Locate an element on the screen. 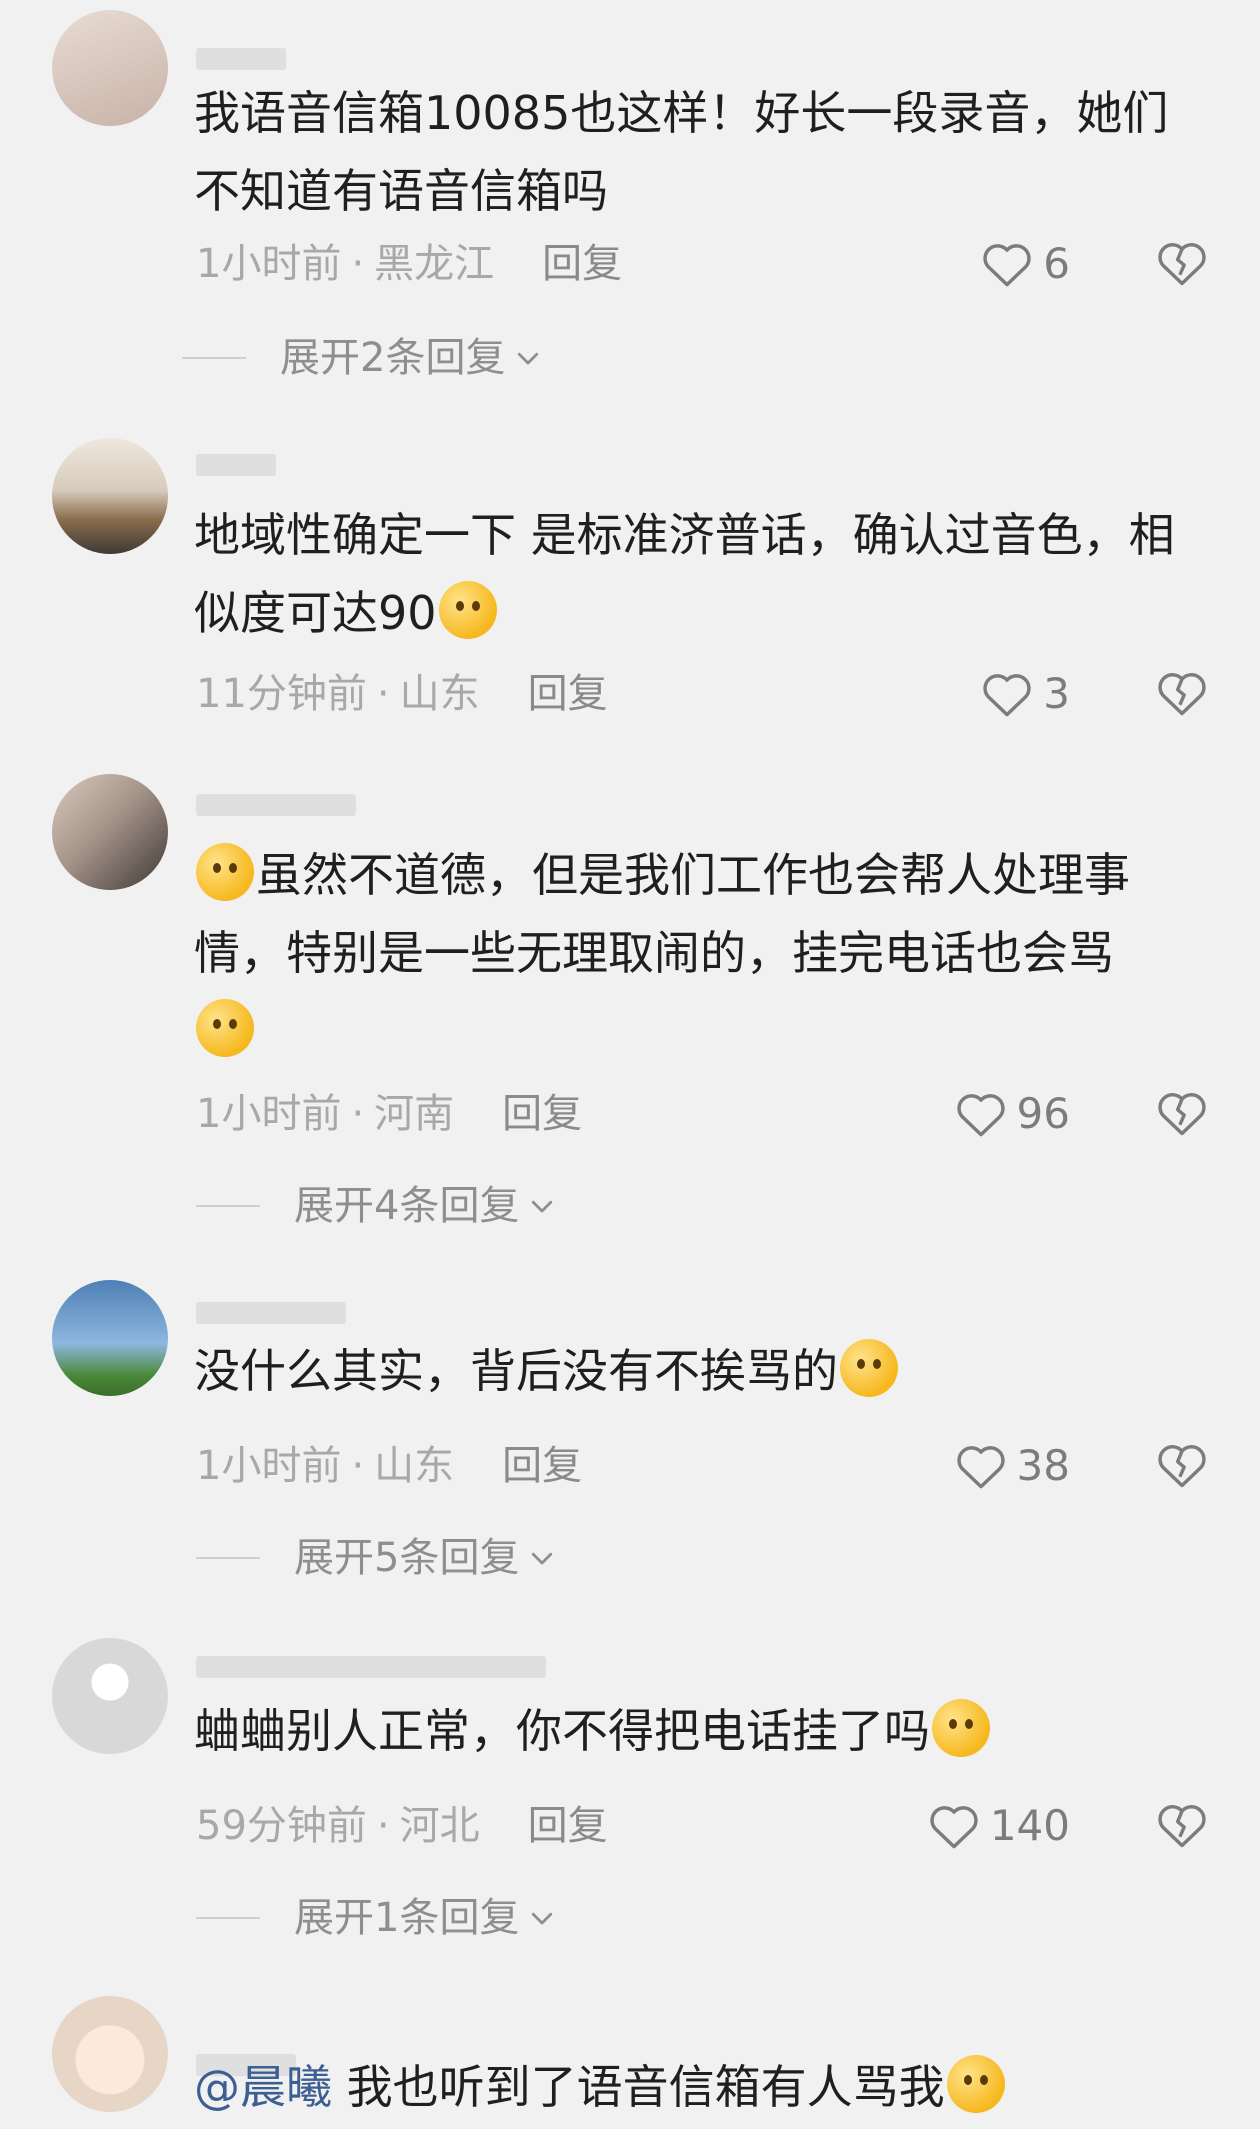  expand-replies-label: 展开1条回复 is located at coordinates (407, 1918).